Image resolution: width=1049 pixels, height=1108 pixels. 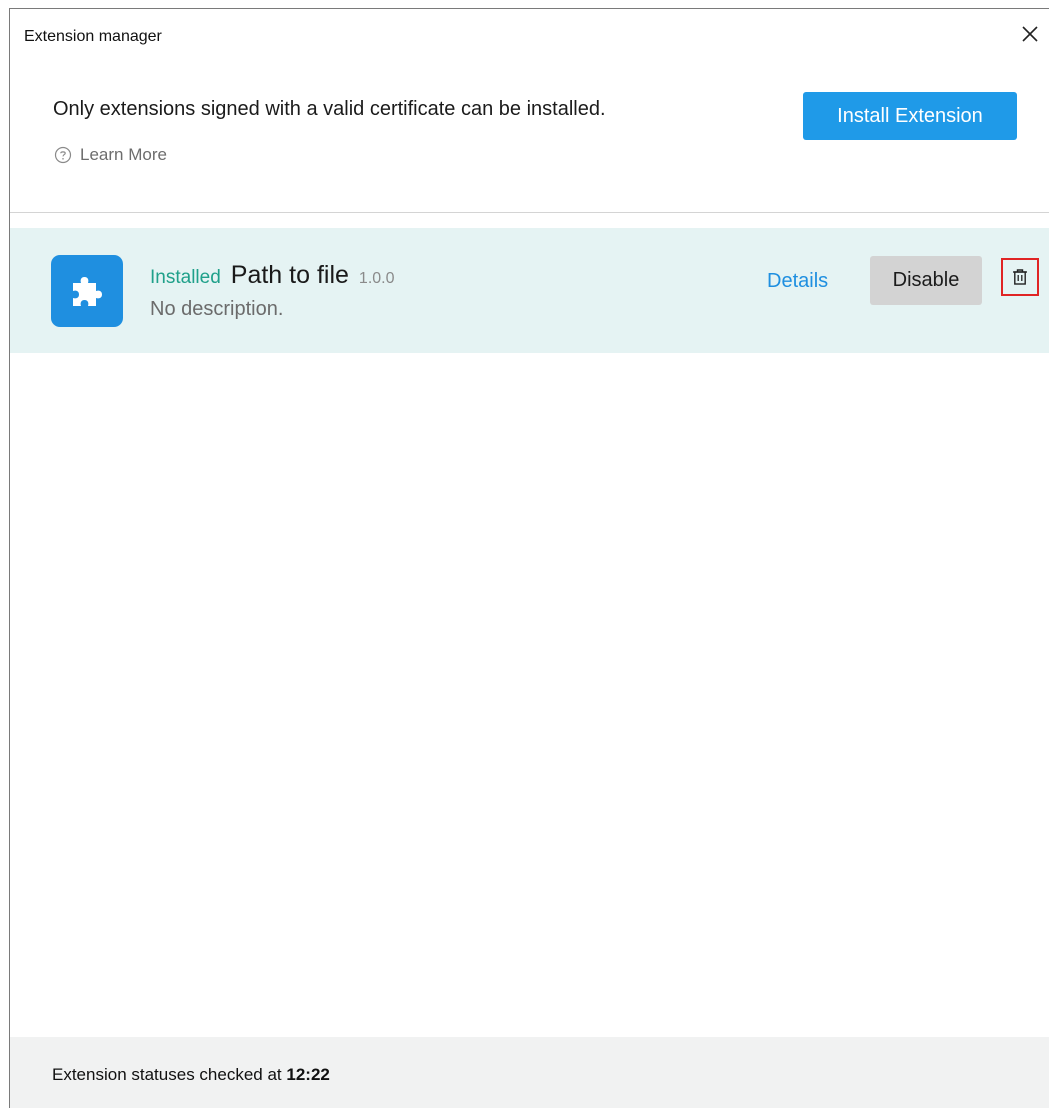 I want to click on close-icon, so click(x=1030, y=34).